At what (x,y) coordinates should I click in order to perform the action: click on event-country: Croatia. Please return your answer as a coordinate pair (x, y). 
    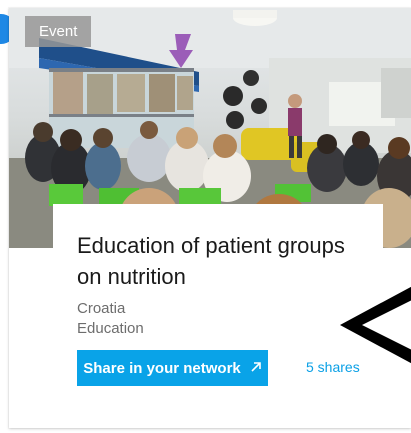
    Looking at the image, I should click on (101, 308).